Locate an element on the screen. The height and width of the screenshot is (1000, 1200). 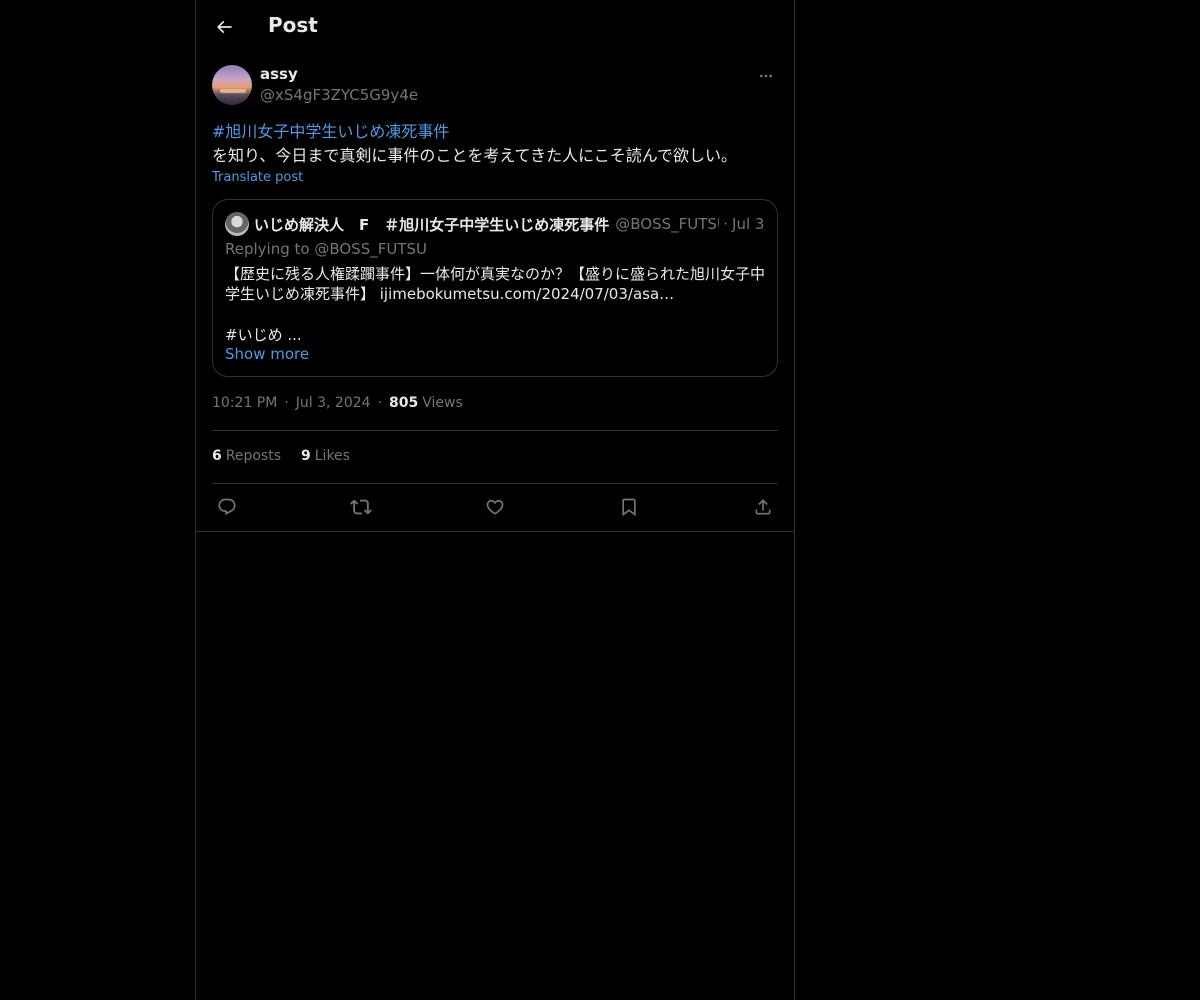
reply-button is located at coordinates (227, 507).